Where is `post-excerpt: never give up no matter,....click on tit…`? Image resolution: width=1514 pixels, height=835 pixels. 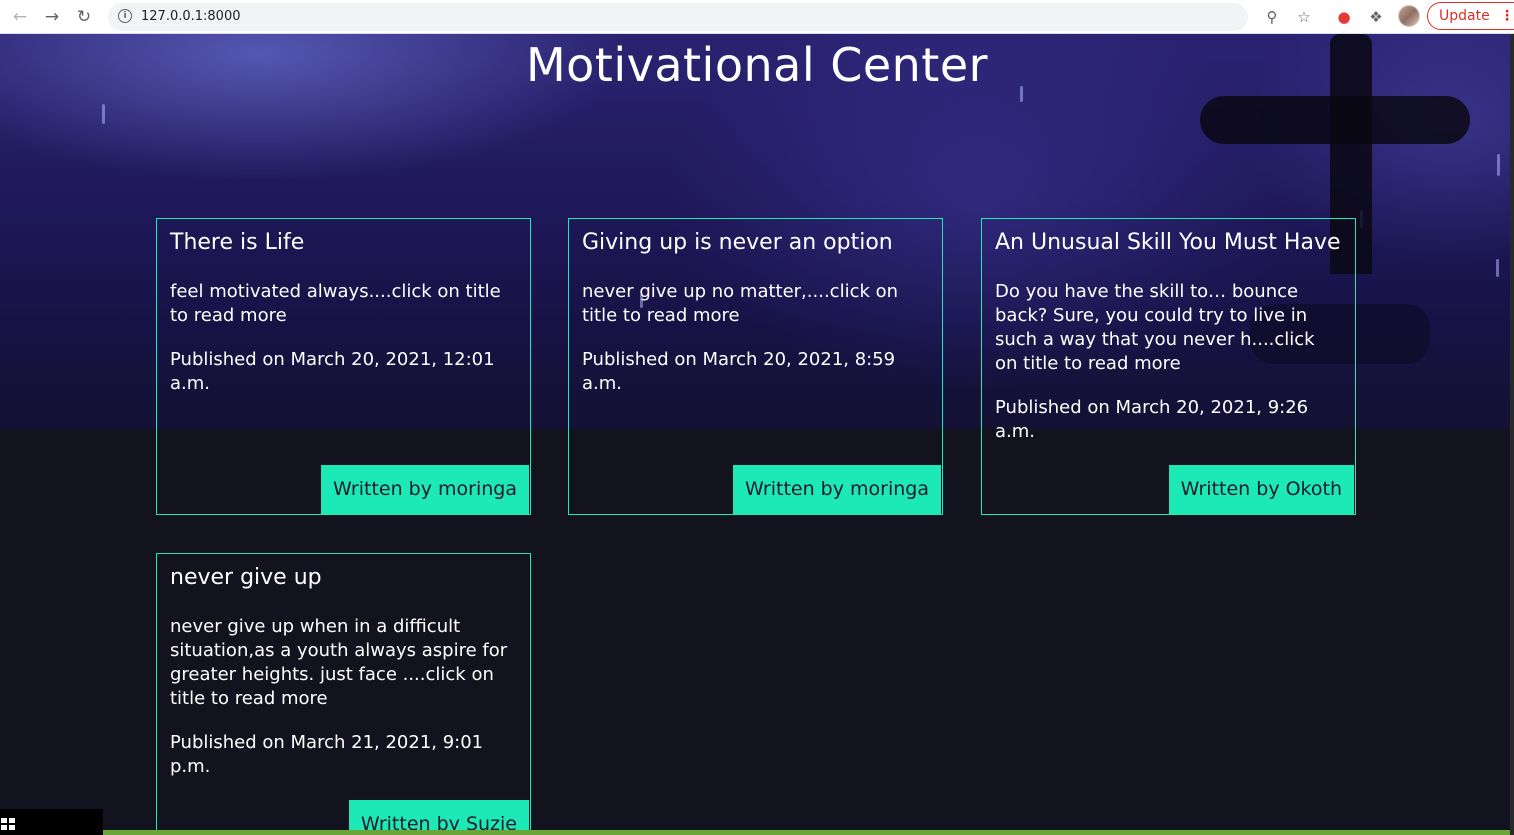
post-excerpt: never give up no matter,....click on tit… is located at coordinates (740, 303).